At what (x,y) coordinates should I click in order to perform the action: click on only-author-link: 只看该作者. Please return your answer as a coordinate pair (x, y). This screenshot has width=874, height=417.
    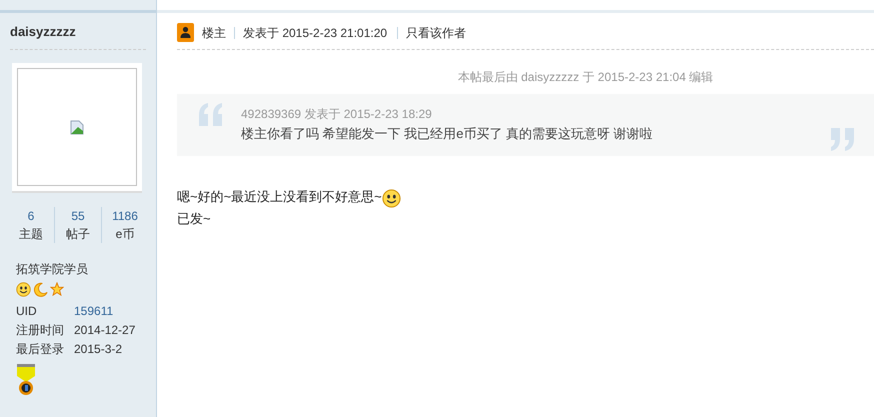
    Looking at the image, I should click on (436, 33).